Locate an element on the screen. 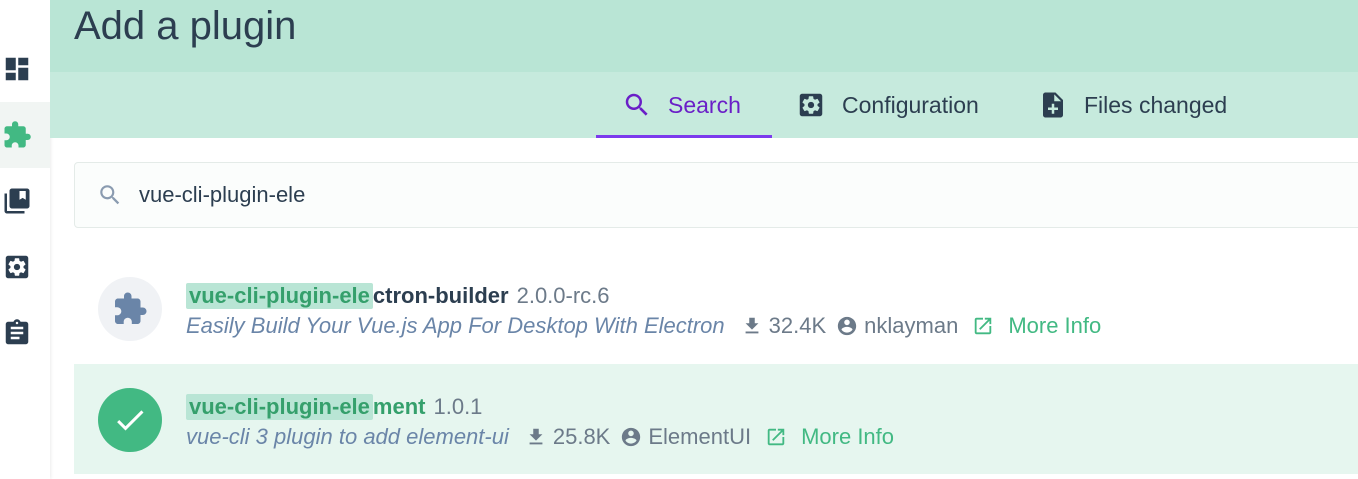 This screenshot has height=479, width=1358. plugin-selected-avatar is located at coordinates (130, 420).